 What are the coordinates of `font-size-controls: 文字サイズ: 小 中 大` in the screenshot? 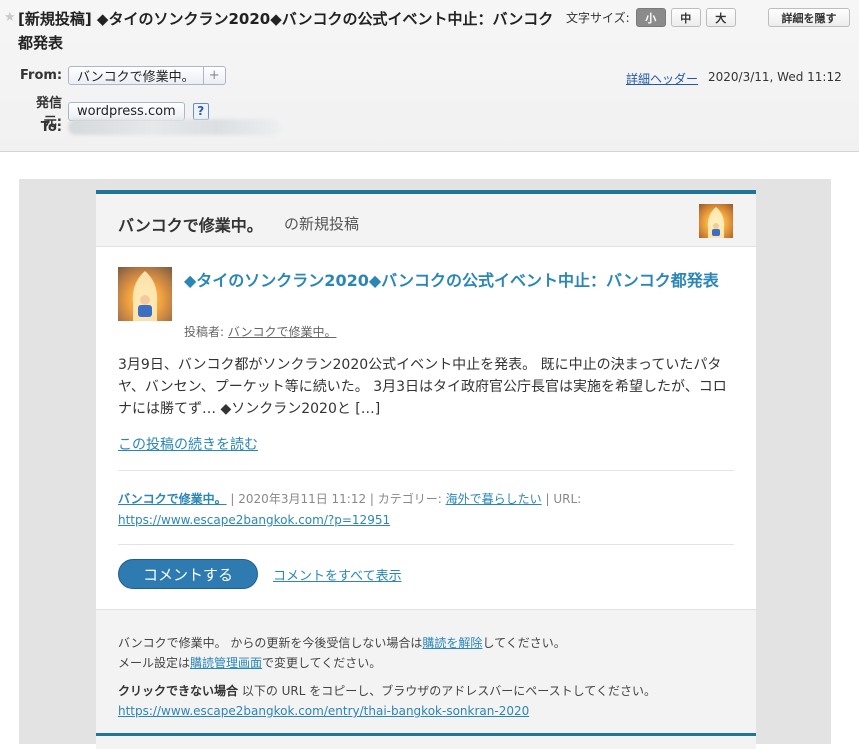 It's located at (653, 17).